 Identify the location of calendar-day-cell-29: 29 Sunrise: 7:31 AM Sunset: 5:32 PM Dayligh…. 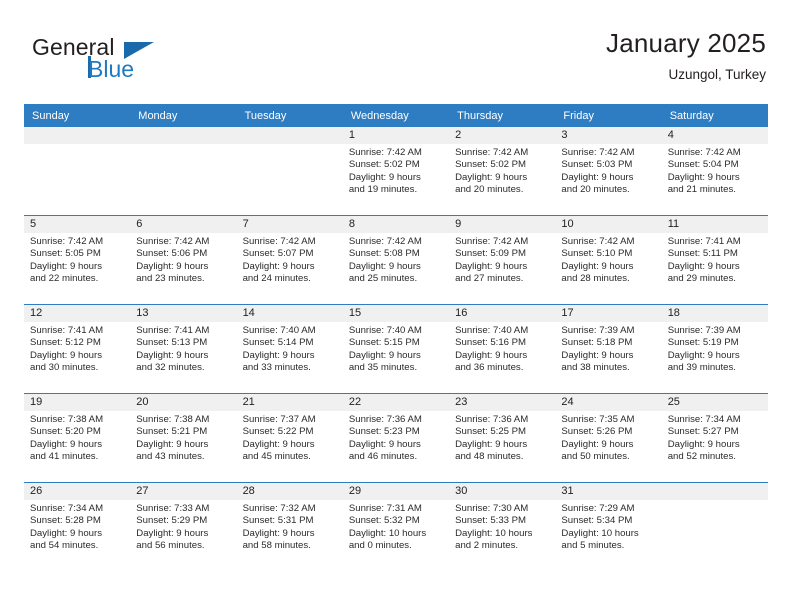
(396, 526).